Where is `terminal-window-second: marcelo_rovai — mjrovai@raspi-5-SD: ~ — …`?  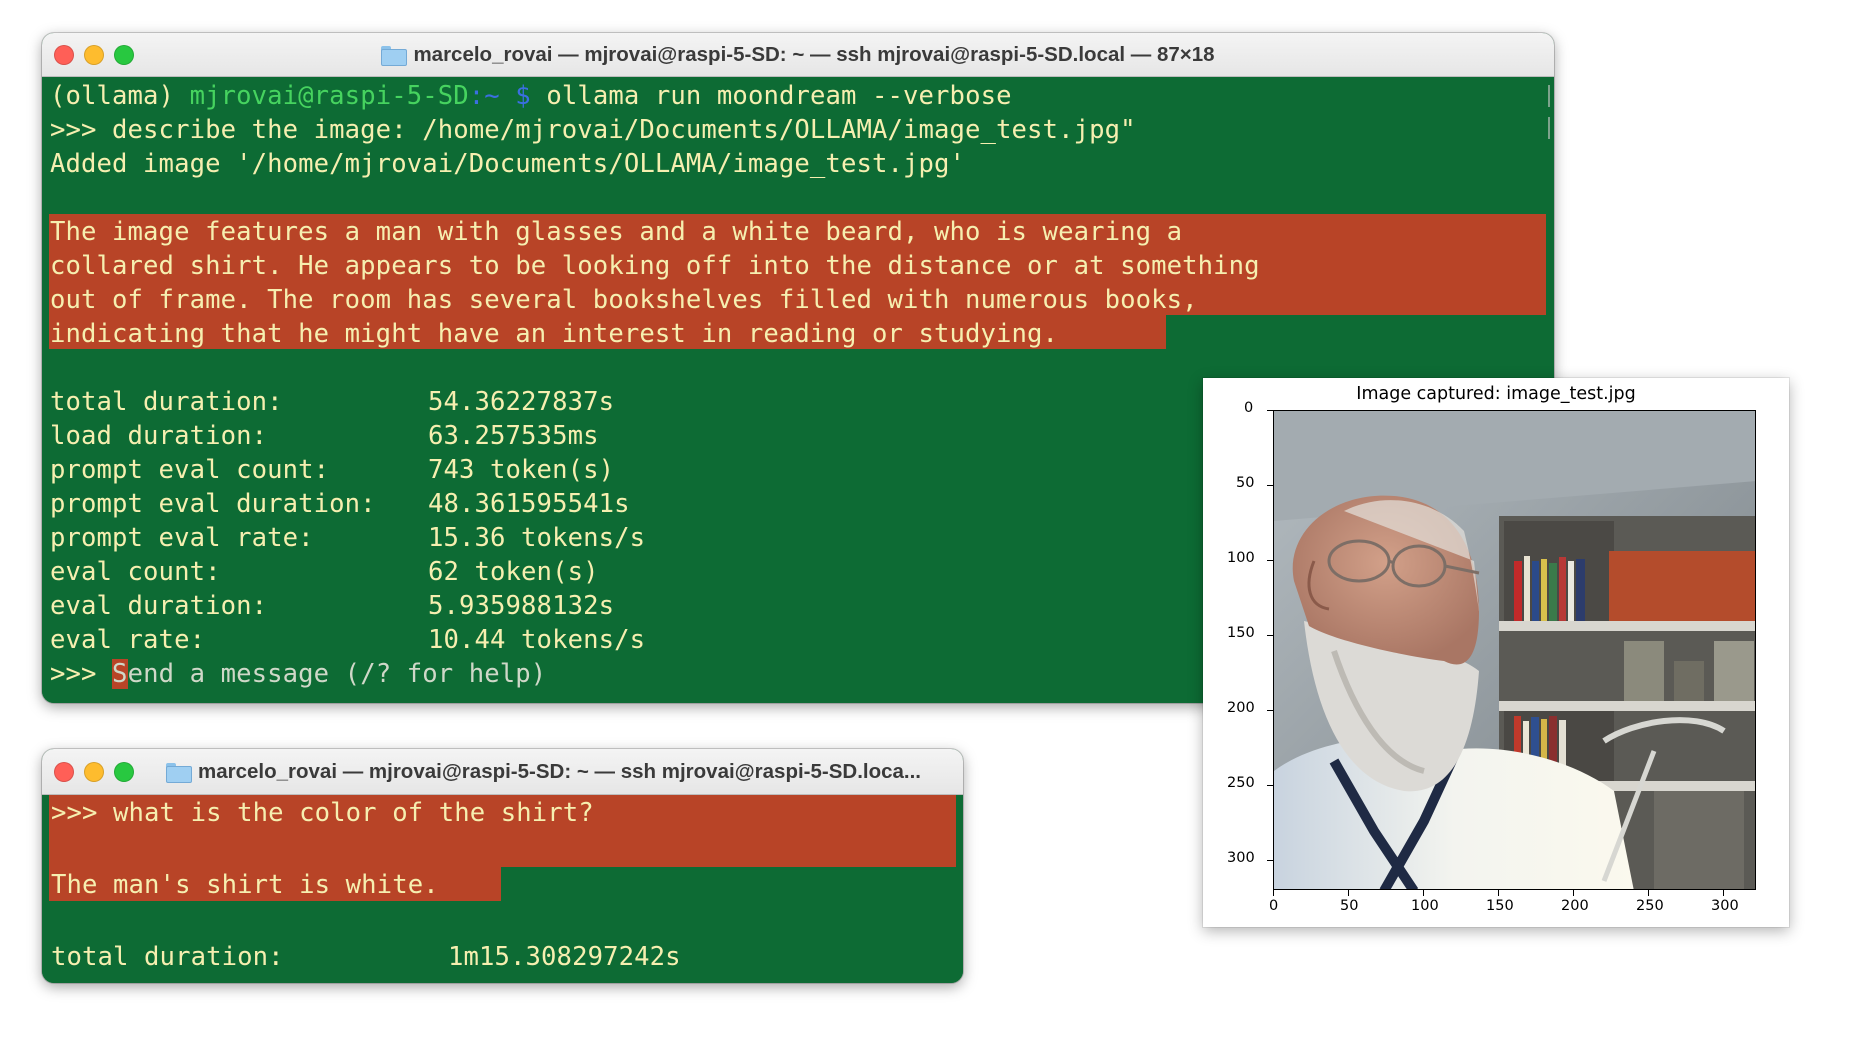
terminal-window-second: marcelo_rovai — mjrovai@raspi-5-SD: ~ — … is located at coordinates (502, 866).